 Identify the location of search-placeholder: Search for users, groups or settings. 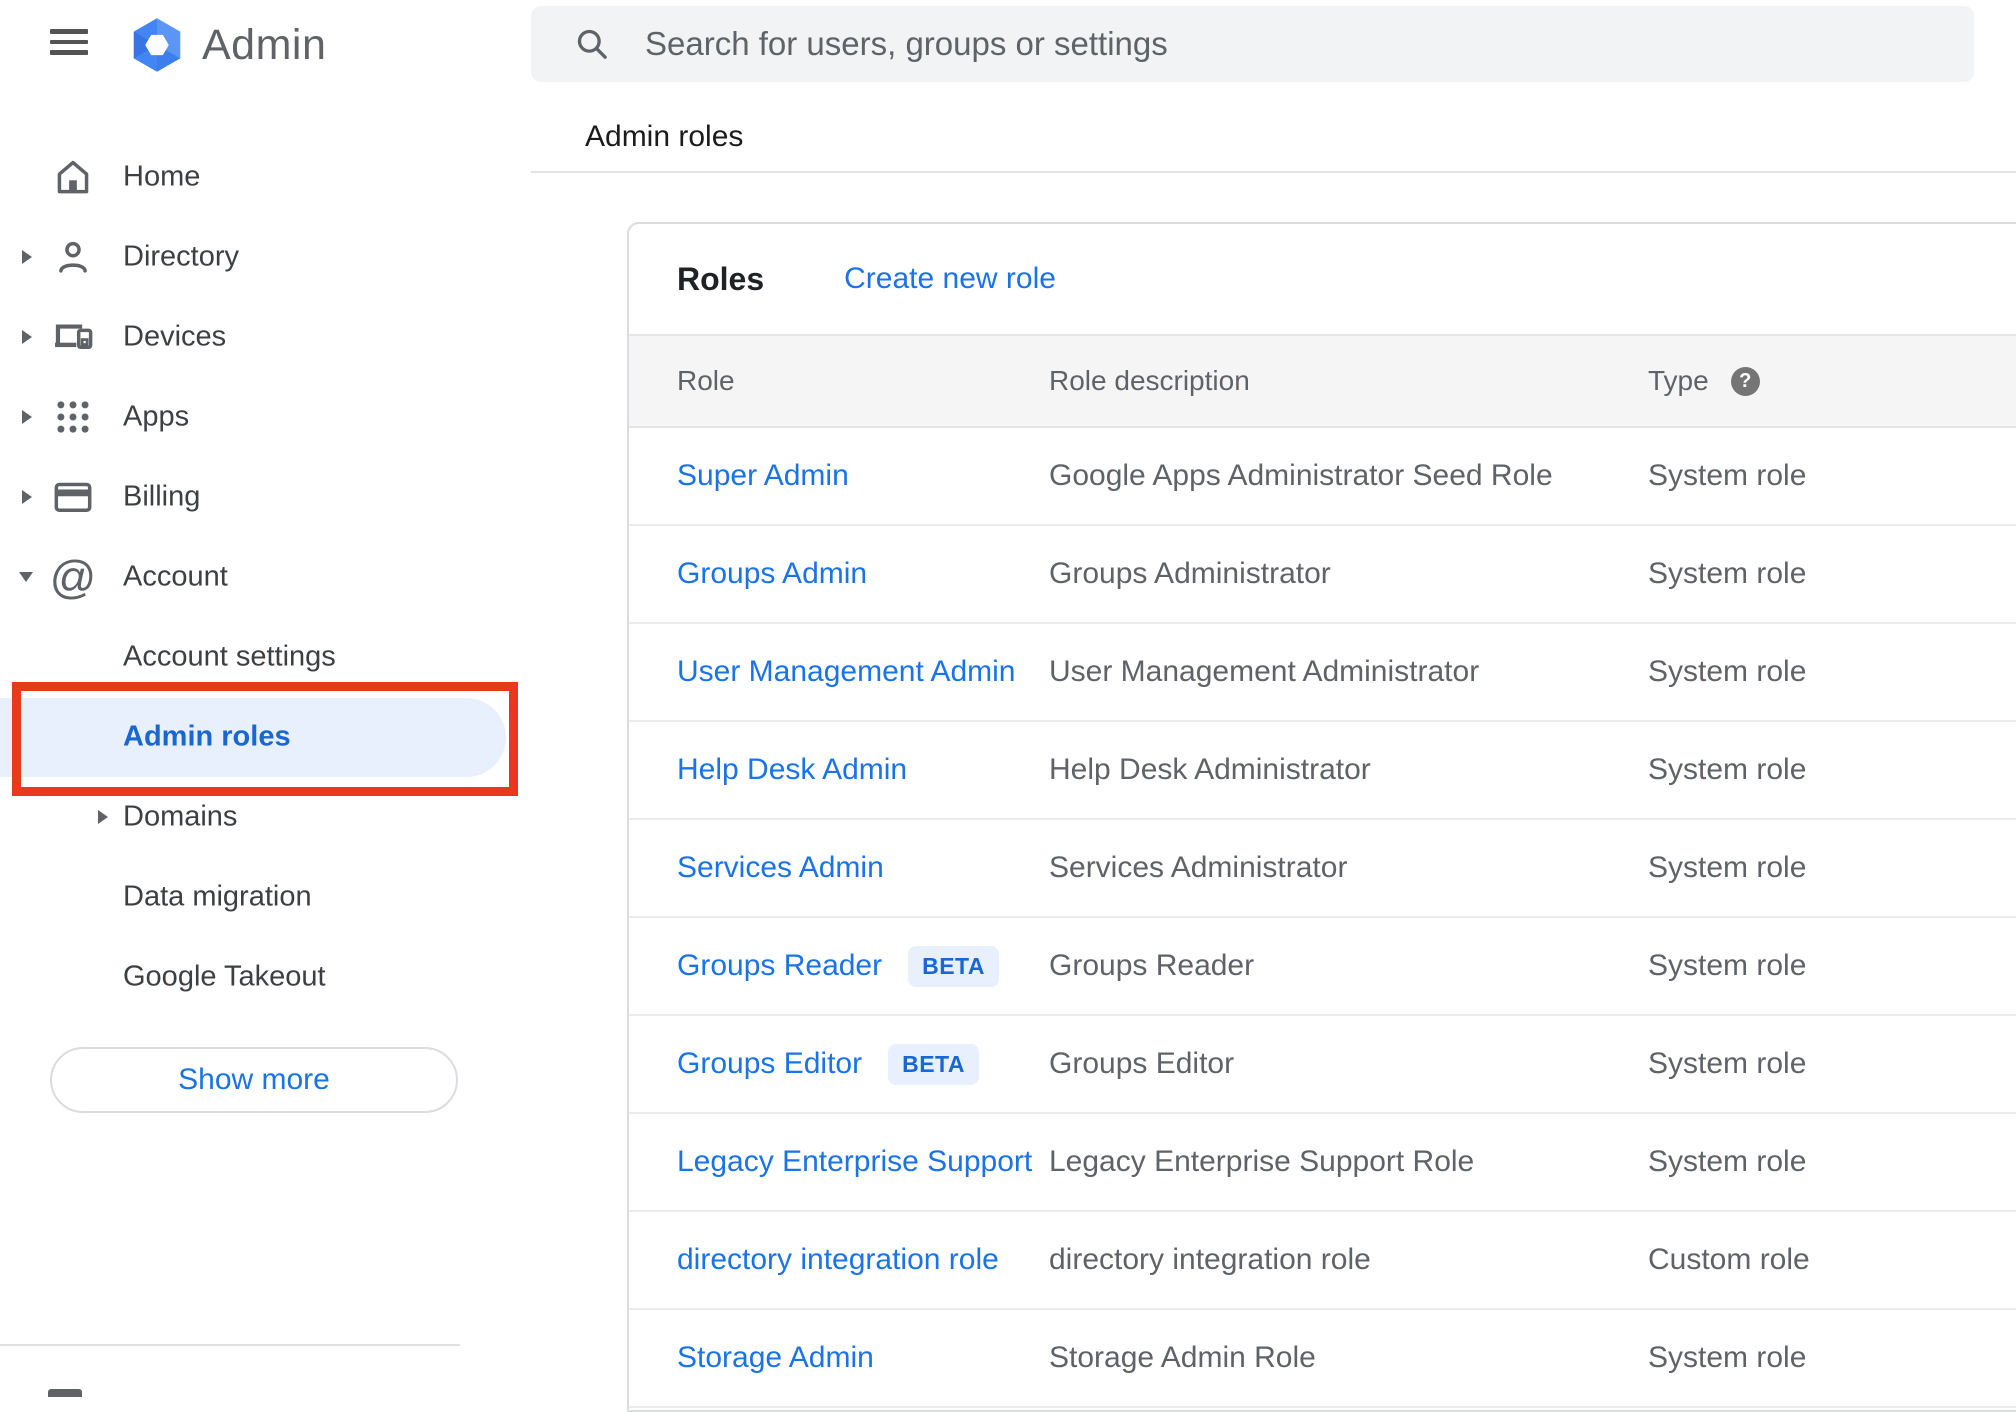
(906, 43).